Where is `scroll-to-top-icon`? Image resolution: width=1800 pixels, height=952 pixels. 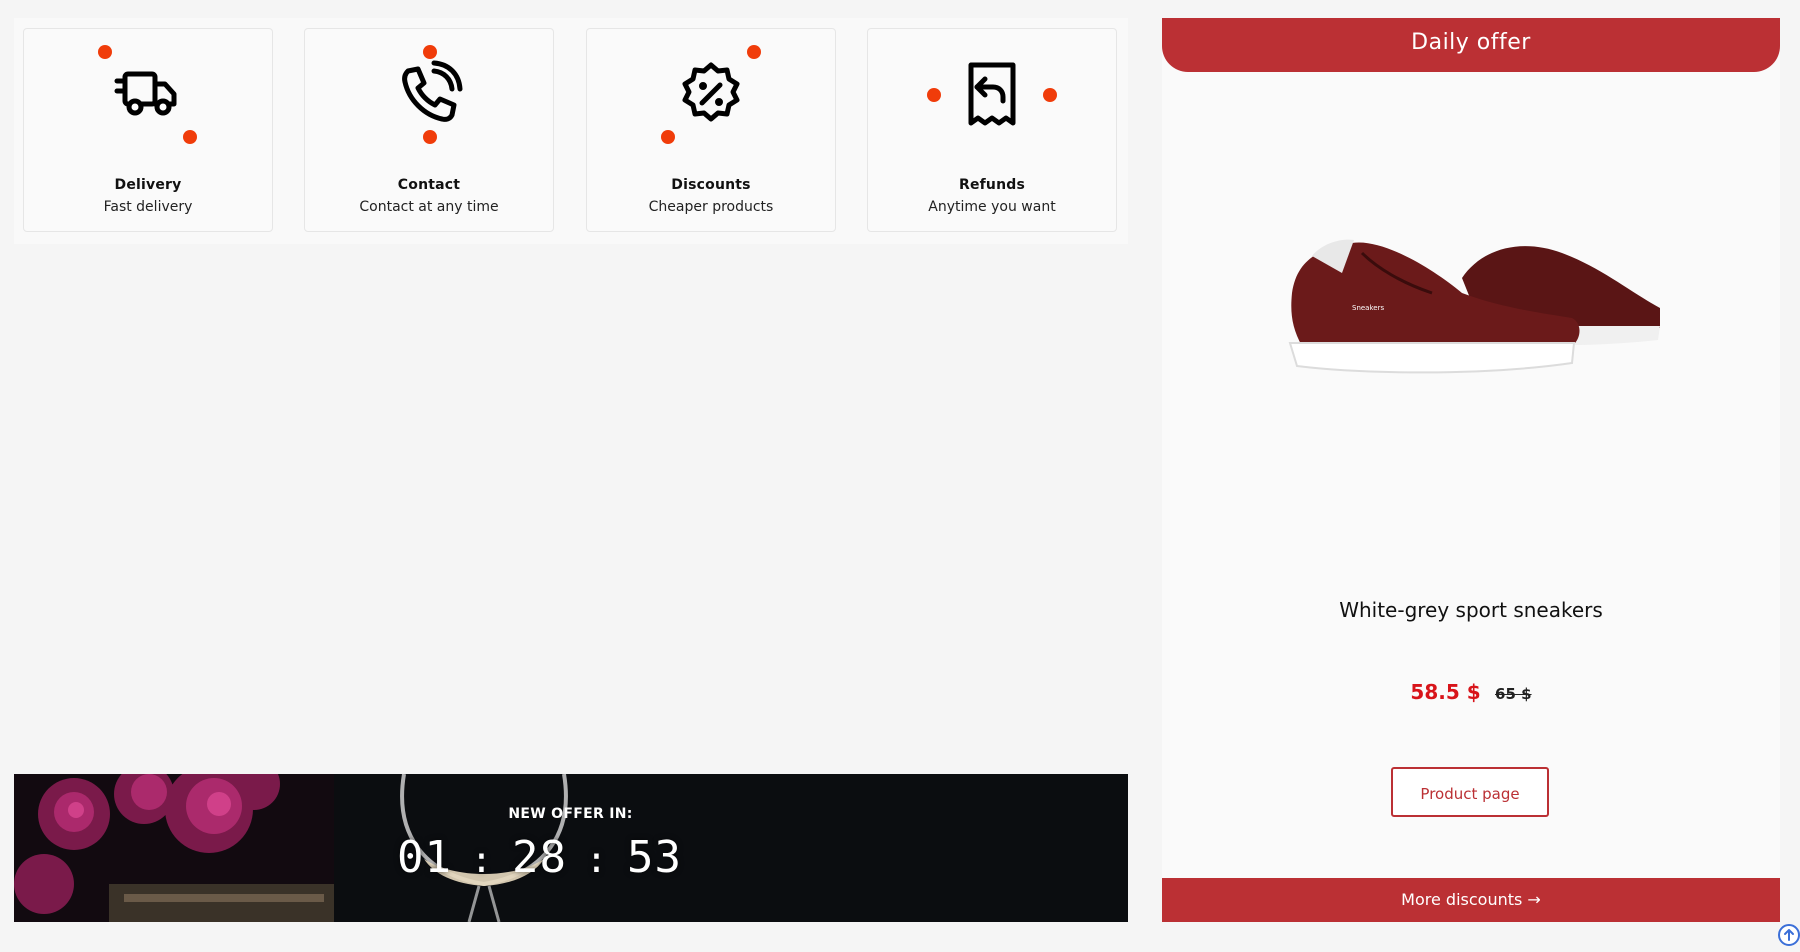
scroll-to-top-icon is located at coordinates (1788, 934).